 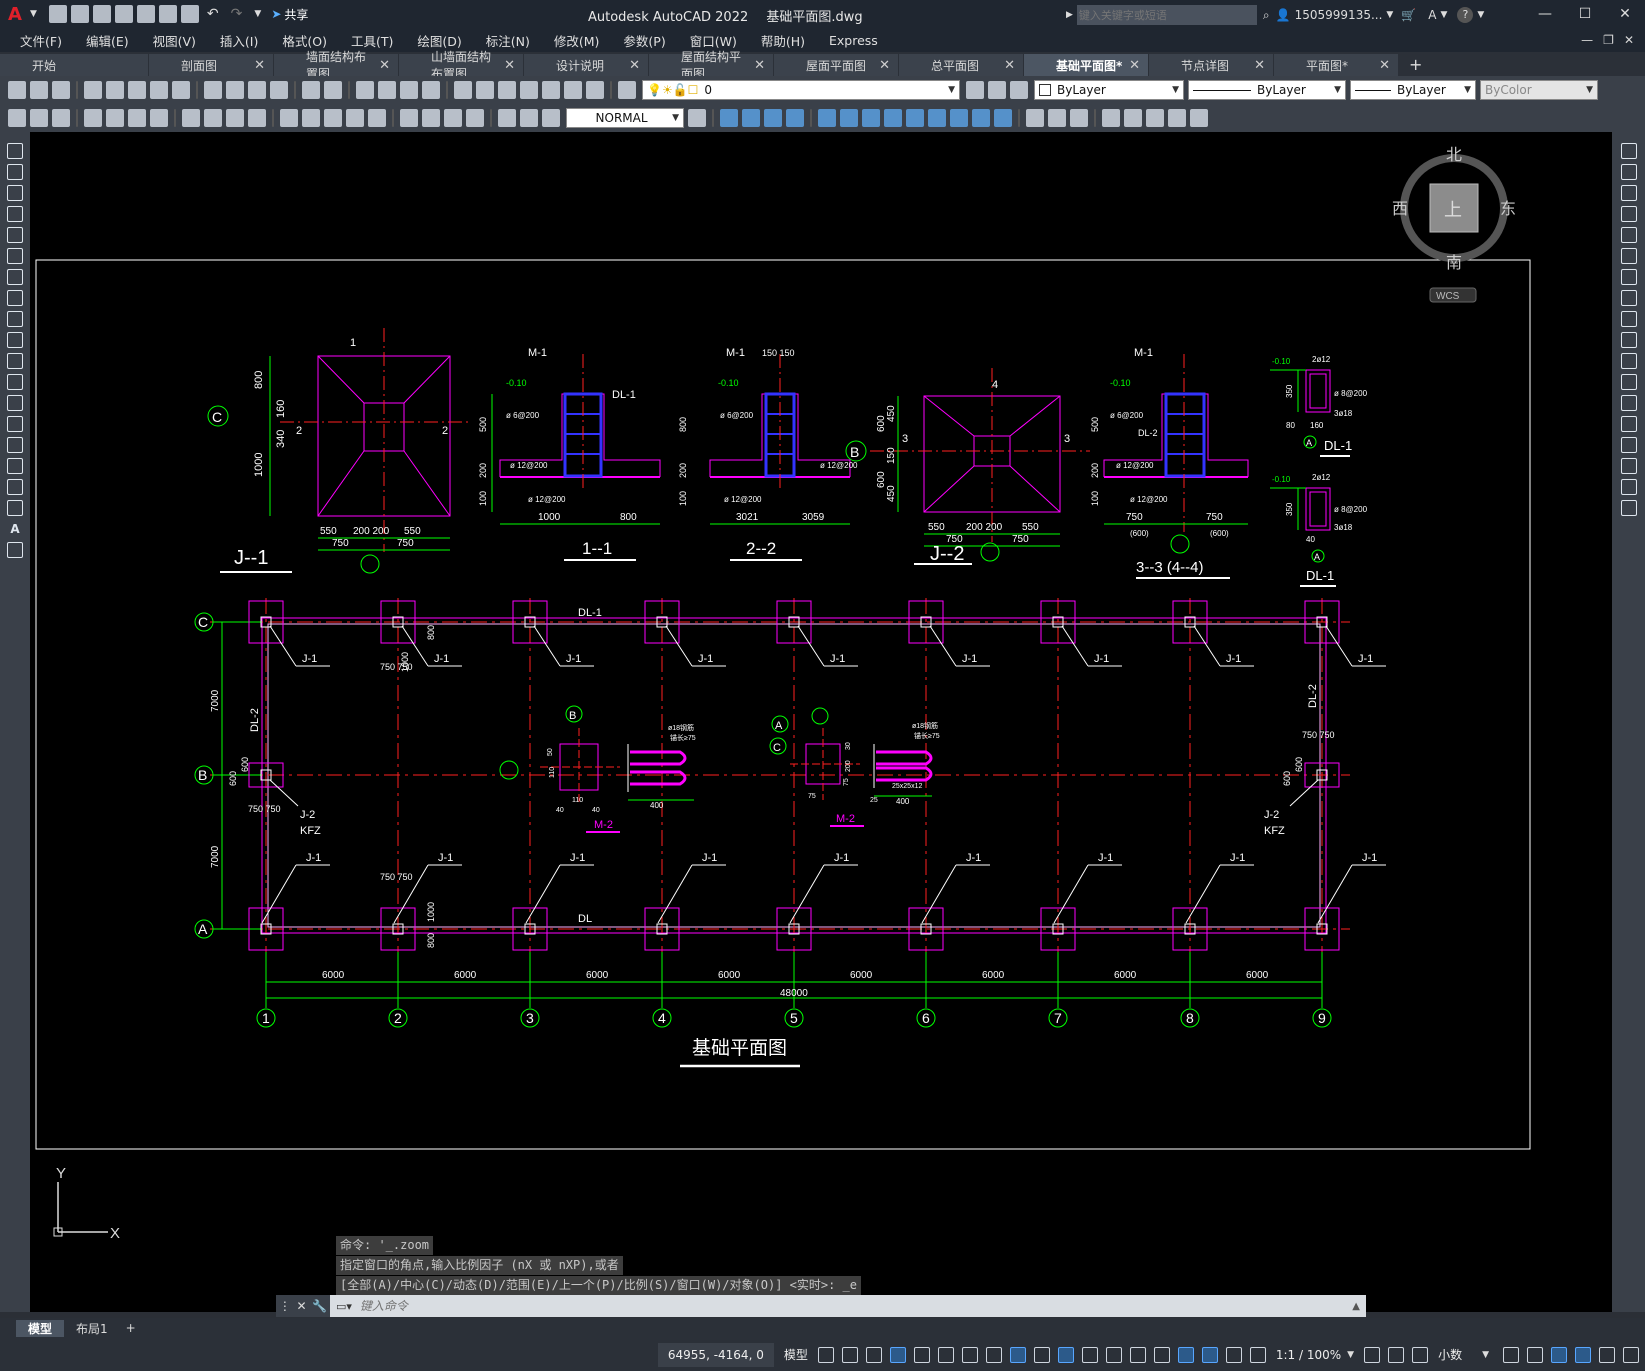 What do you see at coordinates (1511, 1354) in the screenshot?
I see `quick-properties-icon` at bounding box center [1511, 1354].